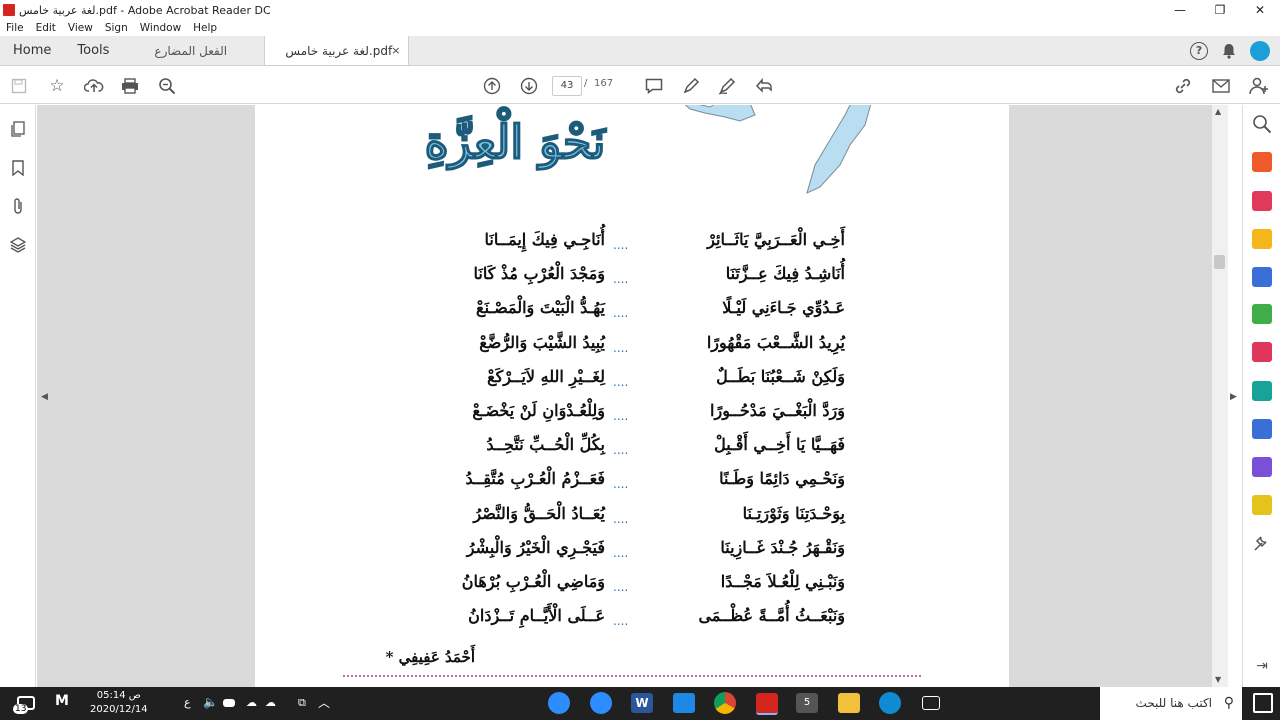  Describe the element at coordinates (15, 28) in the screenshot. I see `menu-file: File` at that location.